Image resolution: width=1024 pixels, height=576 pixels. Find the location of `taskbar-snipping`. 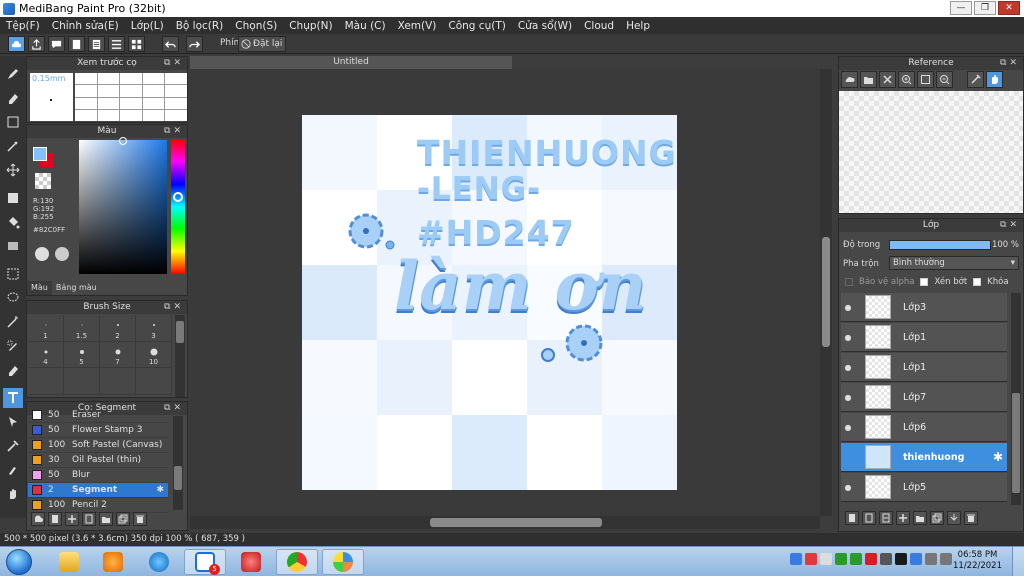

taskbar-snipping is located at coordinates (251, 562).